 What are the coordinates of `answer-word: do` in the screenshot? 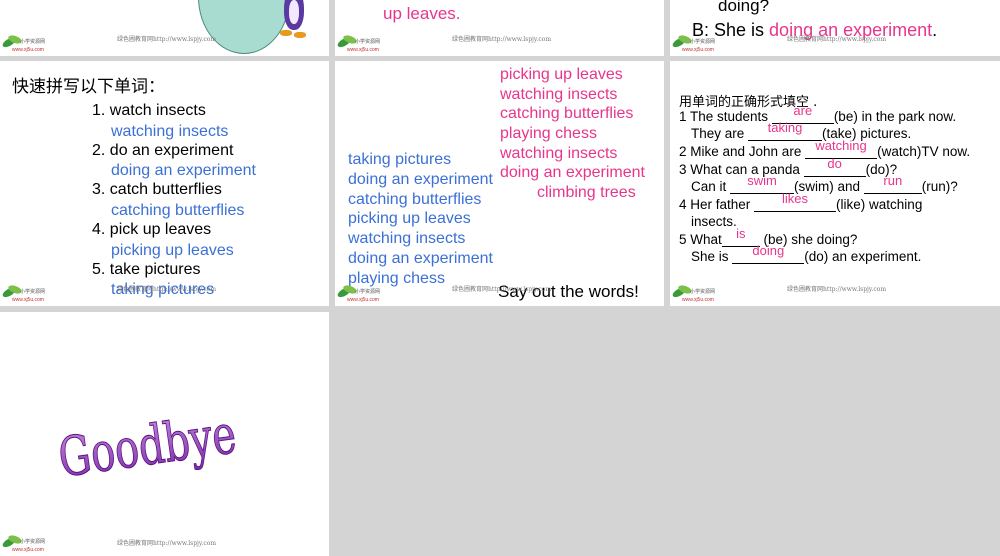 It's located at (834, 163).